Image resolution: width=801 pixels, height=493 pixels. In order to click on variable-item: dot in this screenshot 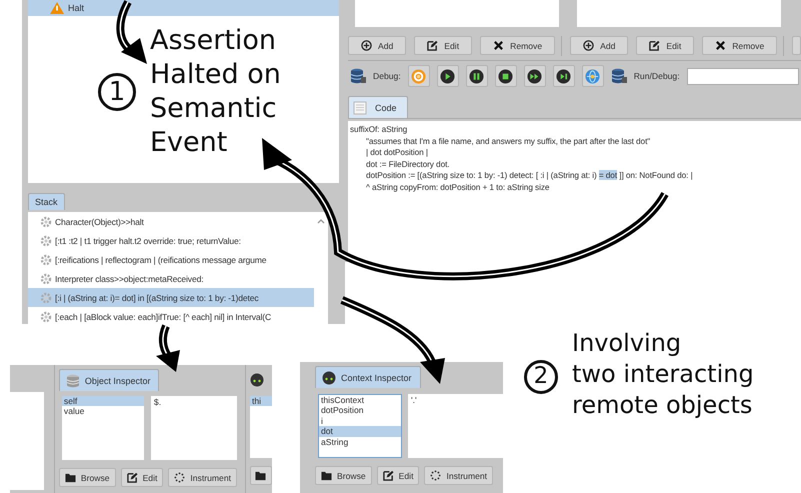, I will do `click(360, 431)`.